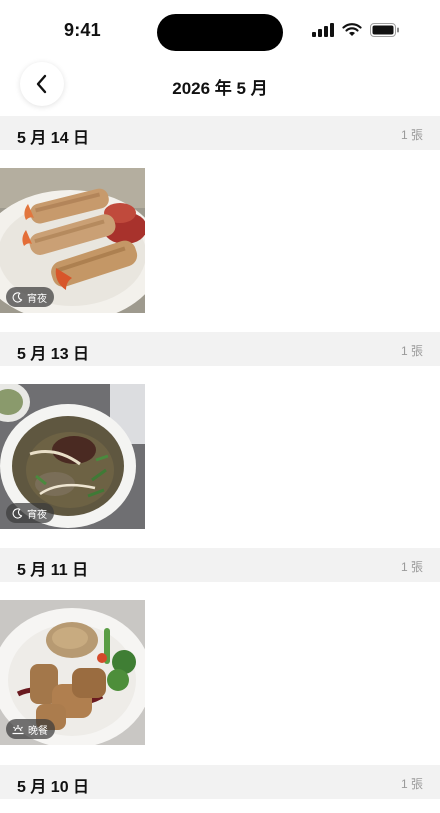 The image size is (440, 813). What do you see at coordinates (18, 729) in the screenshot?
I see `sunset-icon` at bounding box center [18, 729].